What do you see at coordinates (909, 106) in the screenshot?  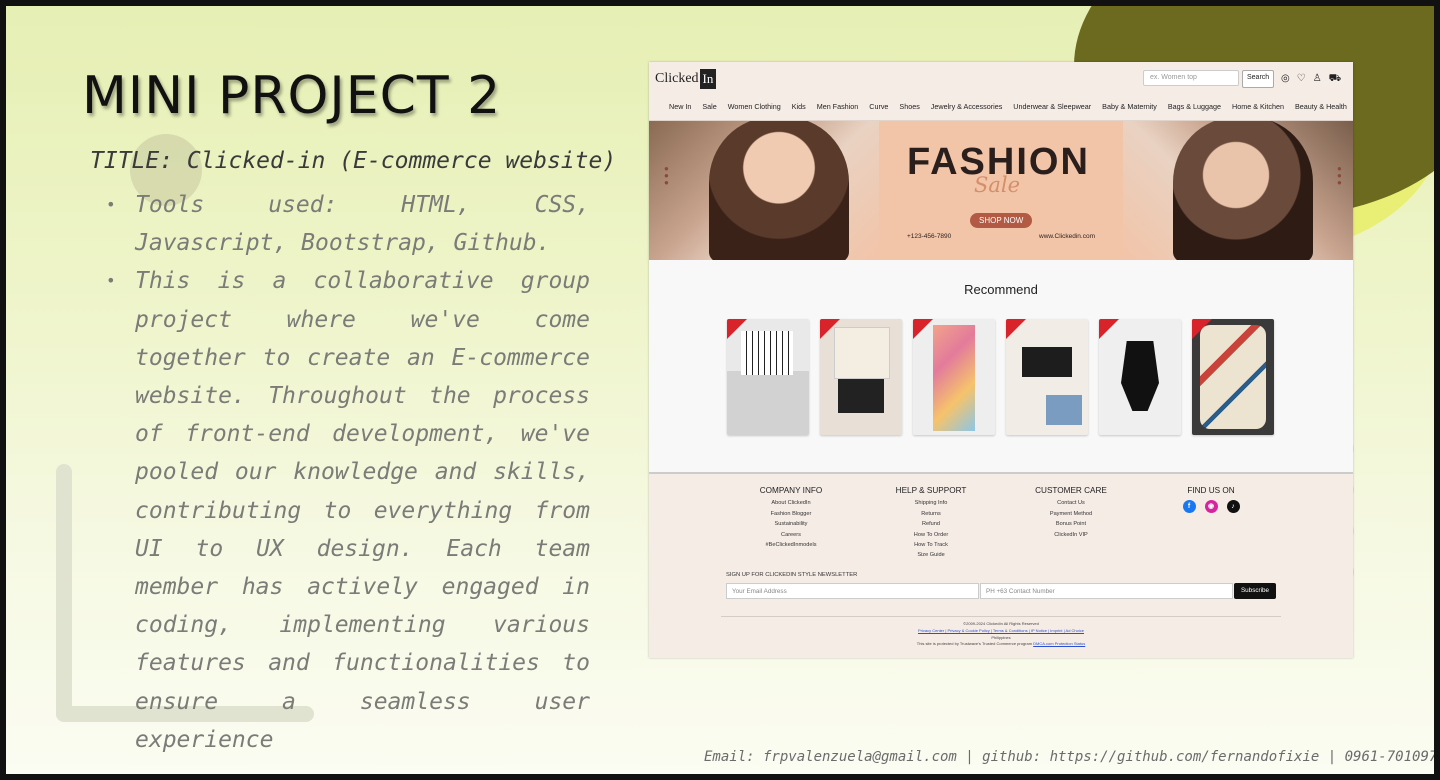 I see `nav-item: Shoes` at bounding box center [909, 106].